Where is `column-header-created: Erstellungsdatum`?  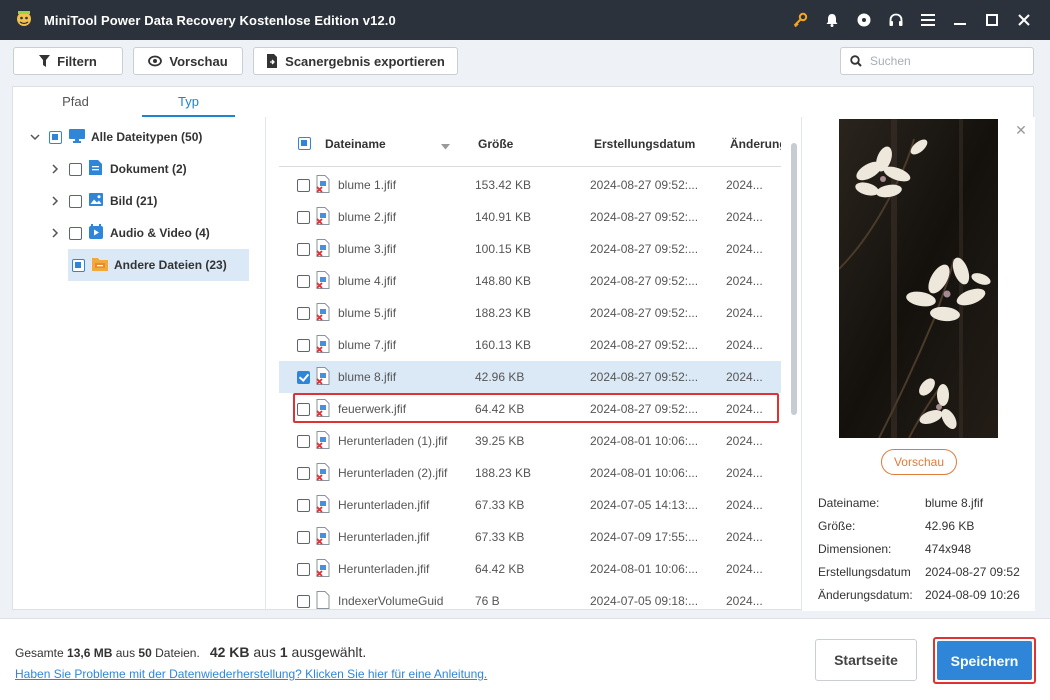 column-header-created: Erstellungsdatum is located at coordinates (644, 144).